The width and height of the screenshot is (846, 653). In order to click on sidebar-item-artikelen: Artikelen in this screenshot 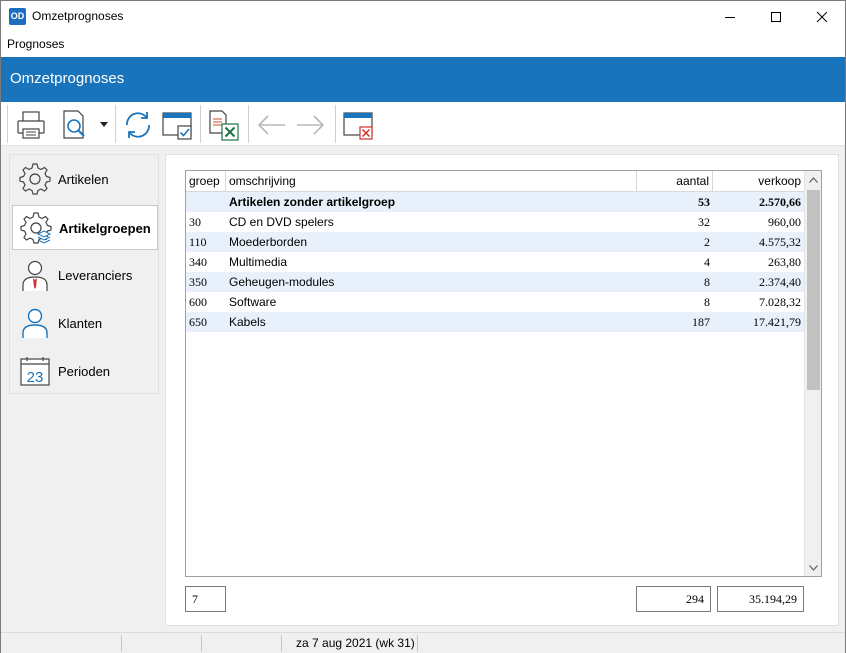, I will do `click(85, 179)`.